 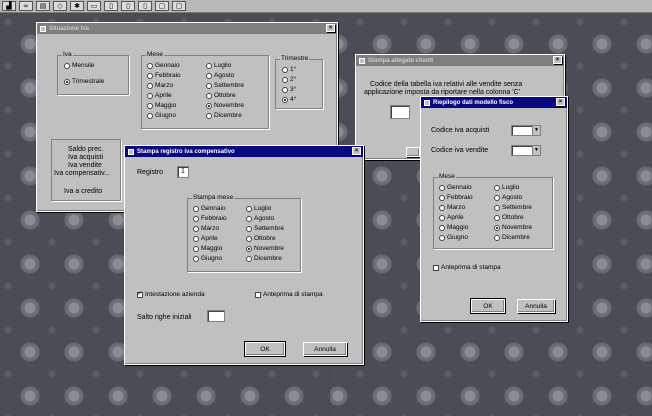 What do you see at coordinates (60, 6) in the screenshot?
I see `cube-icon: ◇` at bounding box center [60, 6].